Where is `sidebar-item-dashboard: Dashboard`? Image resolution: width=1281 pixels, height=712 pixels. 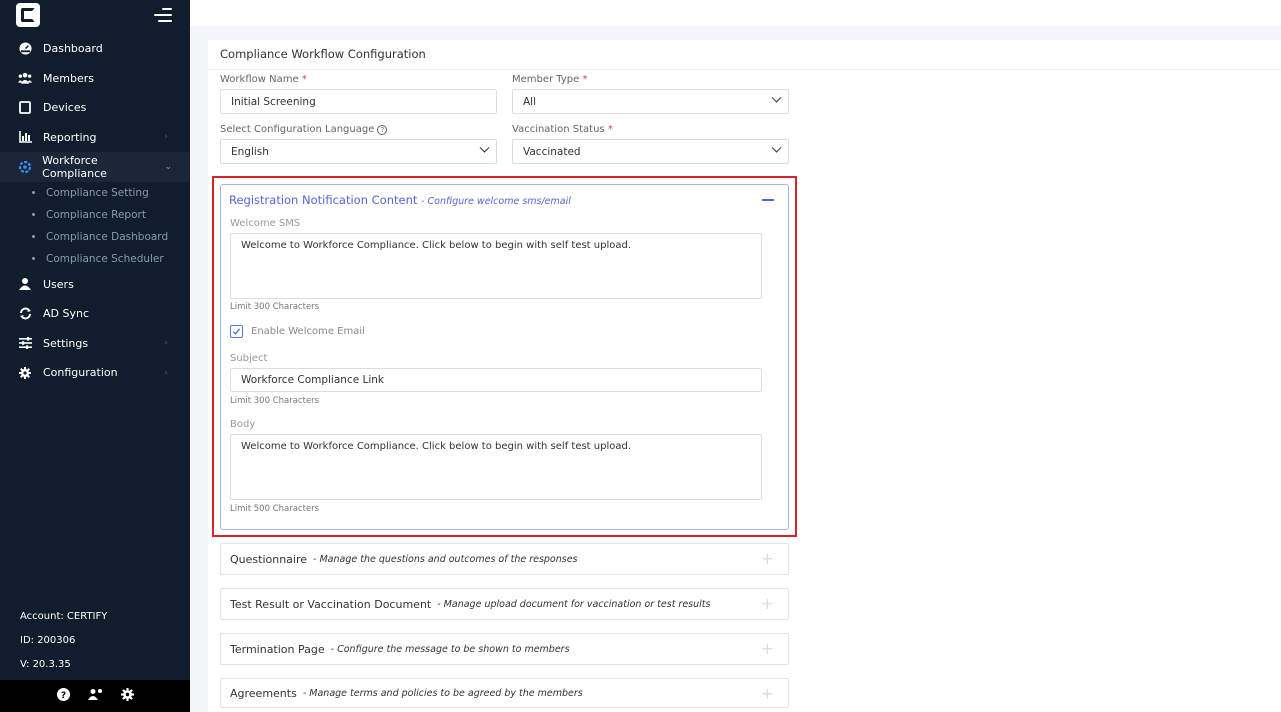
sidebar-item-dashboard: Dashboard is located at coordinates (95, 49).